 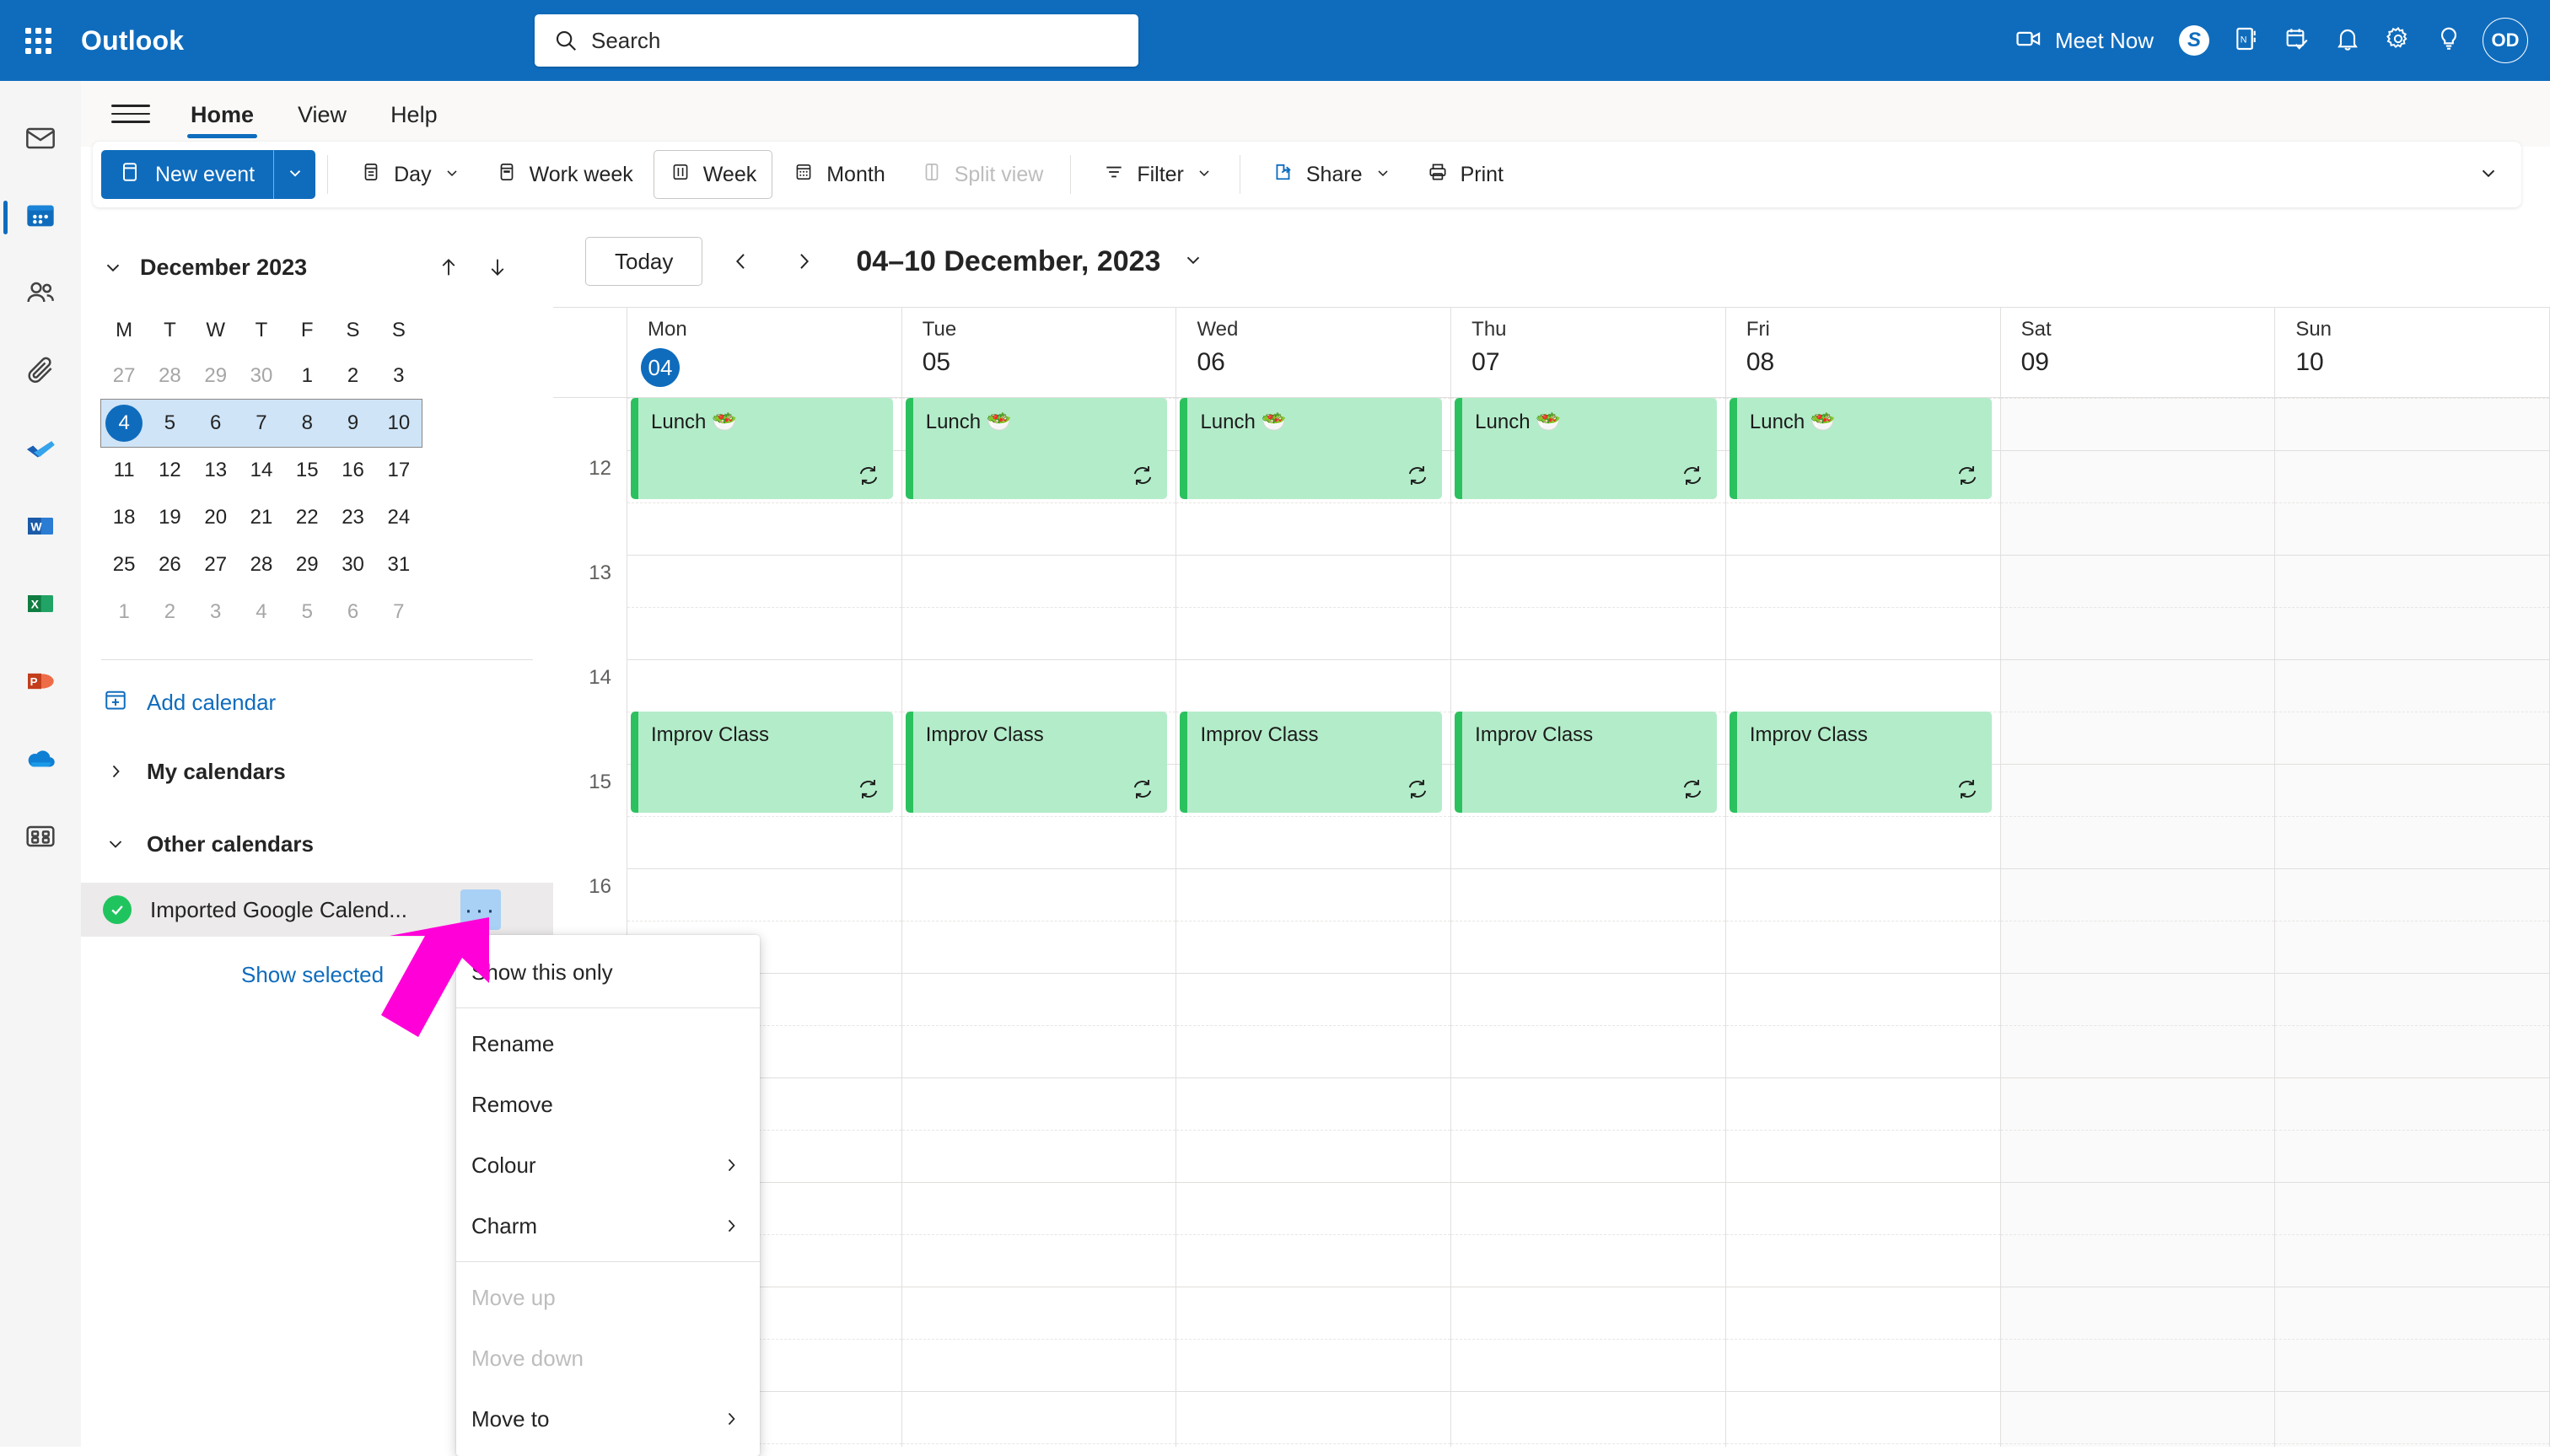 I want to click on calendar-day-header: Sat 09, so click(x=2138, y=352).